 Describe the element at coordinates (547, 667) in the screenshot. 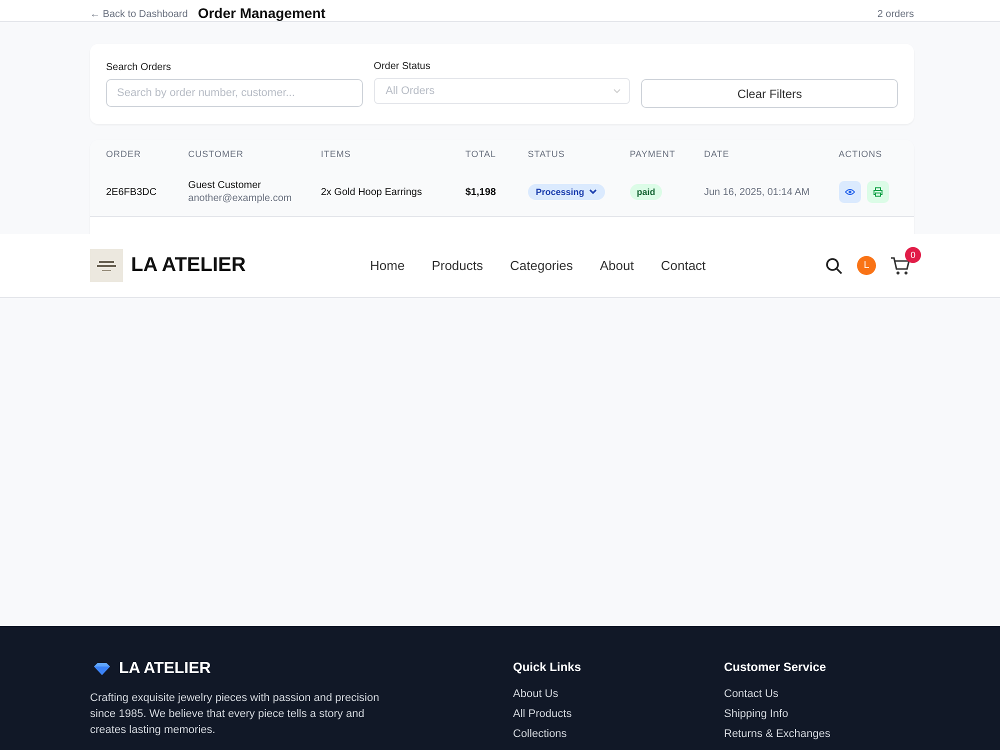

I see `footer-heading: Quick Links` at that location.